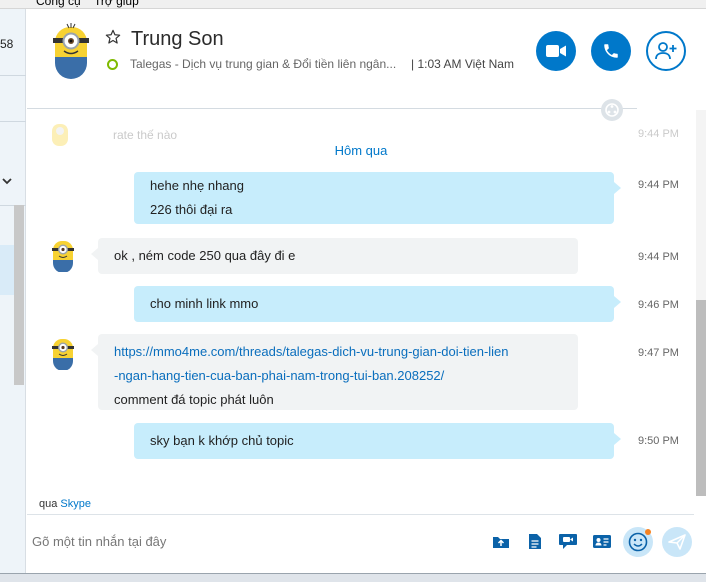 The width and height of the screenshot is (706, 582). I want to click on conversation-scrollbar, so click(701, 303).